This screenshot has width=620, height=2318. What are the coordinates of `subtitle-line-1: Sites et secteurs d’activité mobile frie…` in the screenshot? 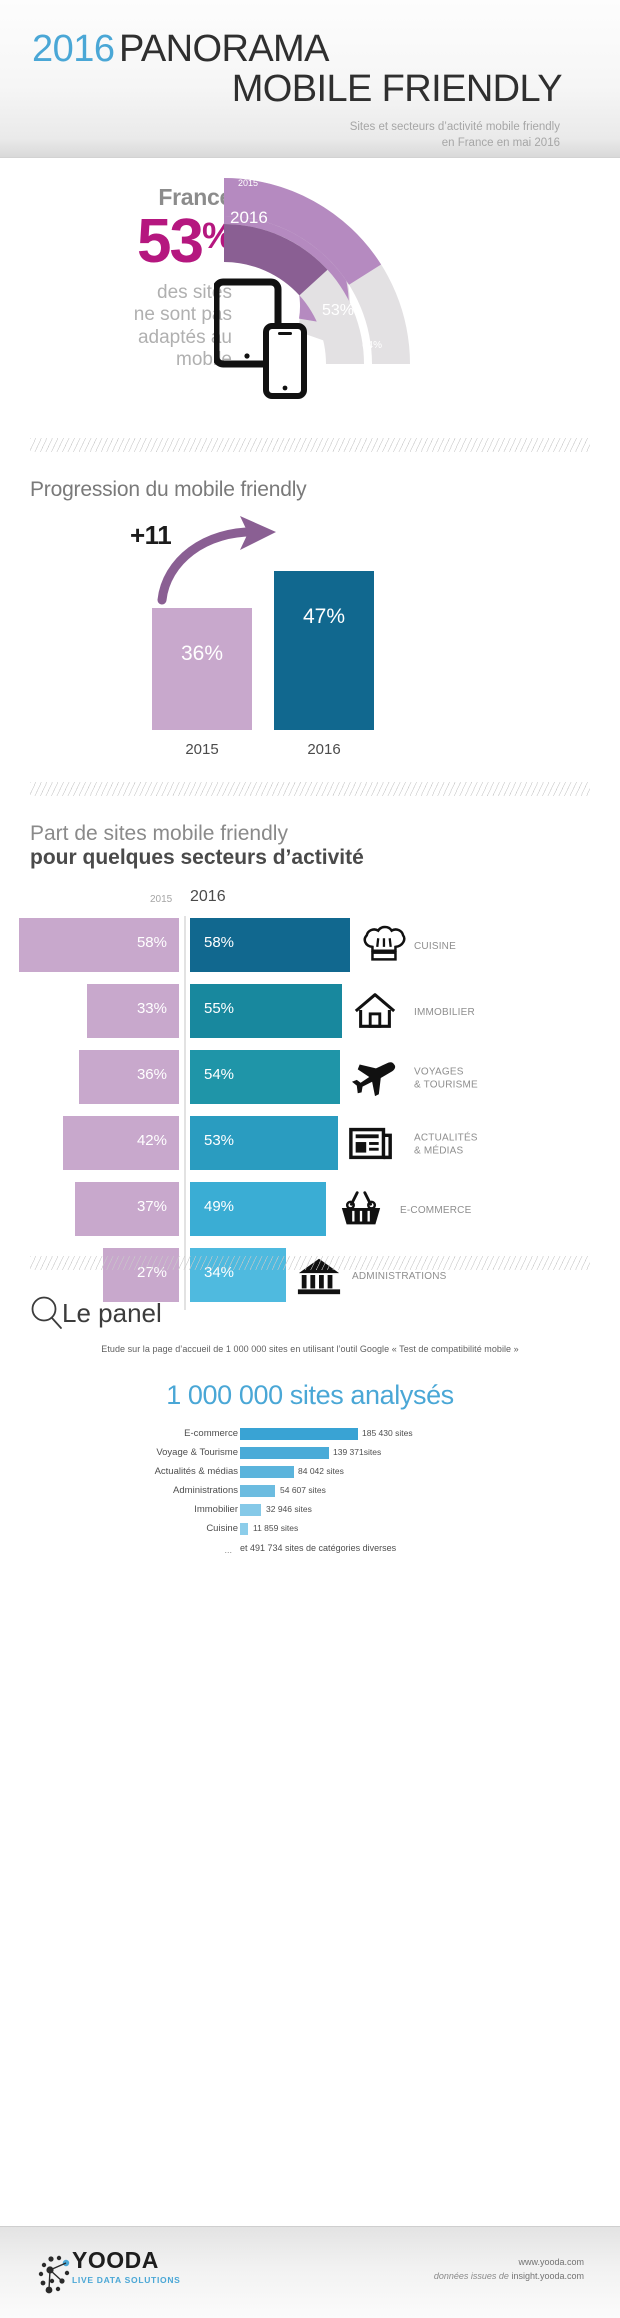 It's located at (454, 127).